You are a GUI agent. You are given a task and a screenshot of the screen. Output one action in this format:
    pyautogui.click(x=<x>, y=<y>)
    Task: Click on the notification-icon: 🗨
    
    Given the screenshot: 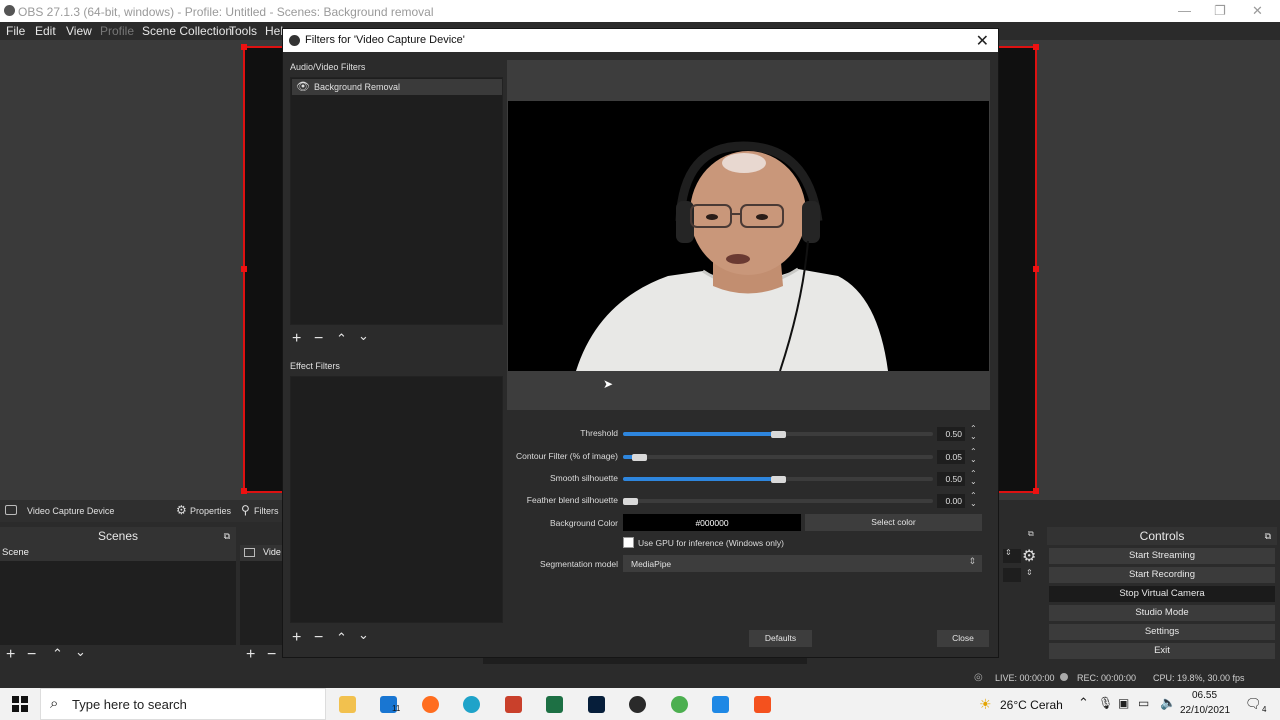 What is the action you would take?
    pyautogui.click(x=1253, y=704)
    